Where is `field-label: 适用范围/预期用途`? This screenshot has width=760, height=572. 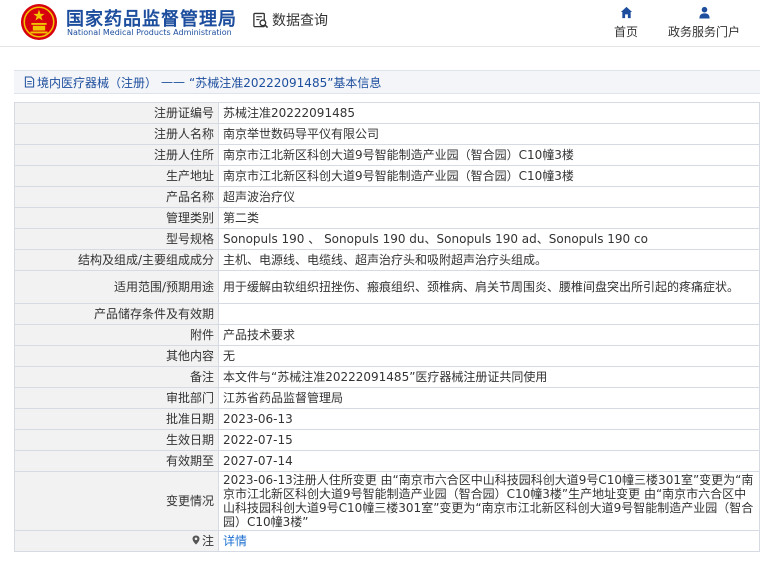 field-label: 适用范围/预期用途 is located at coordinates (116, 287).